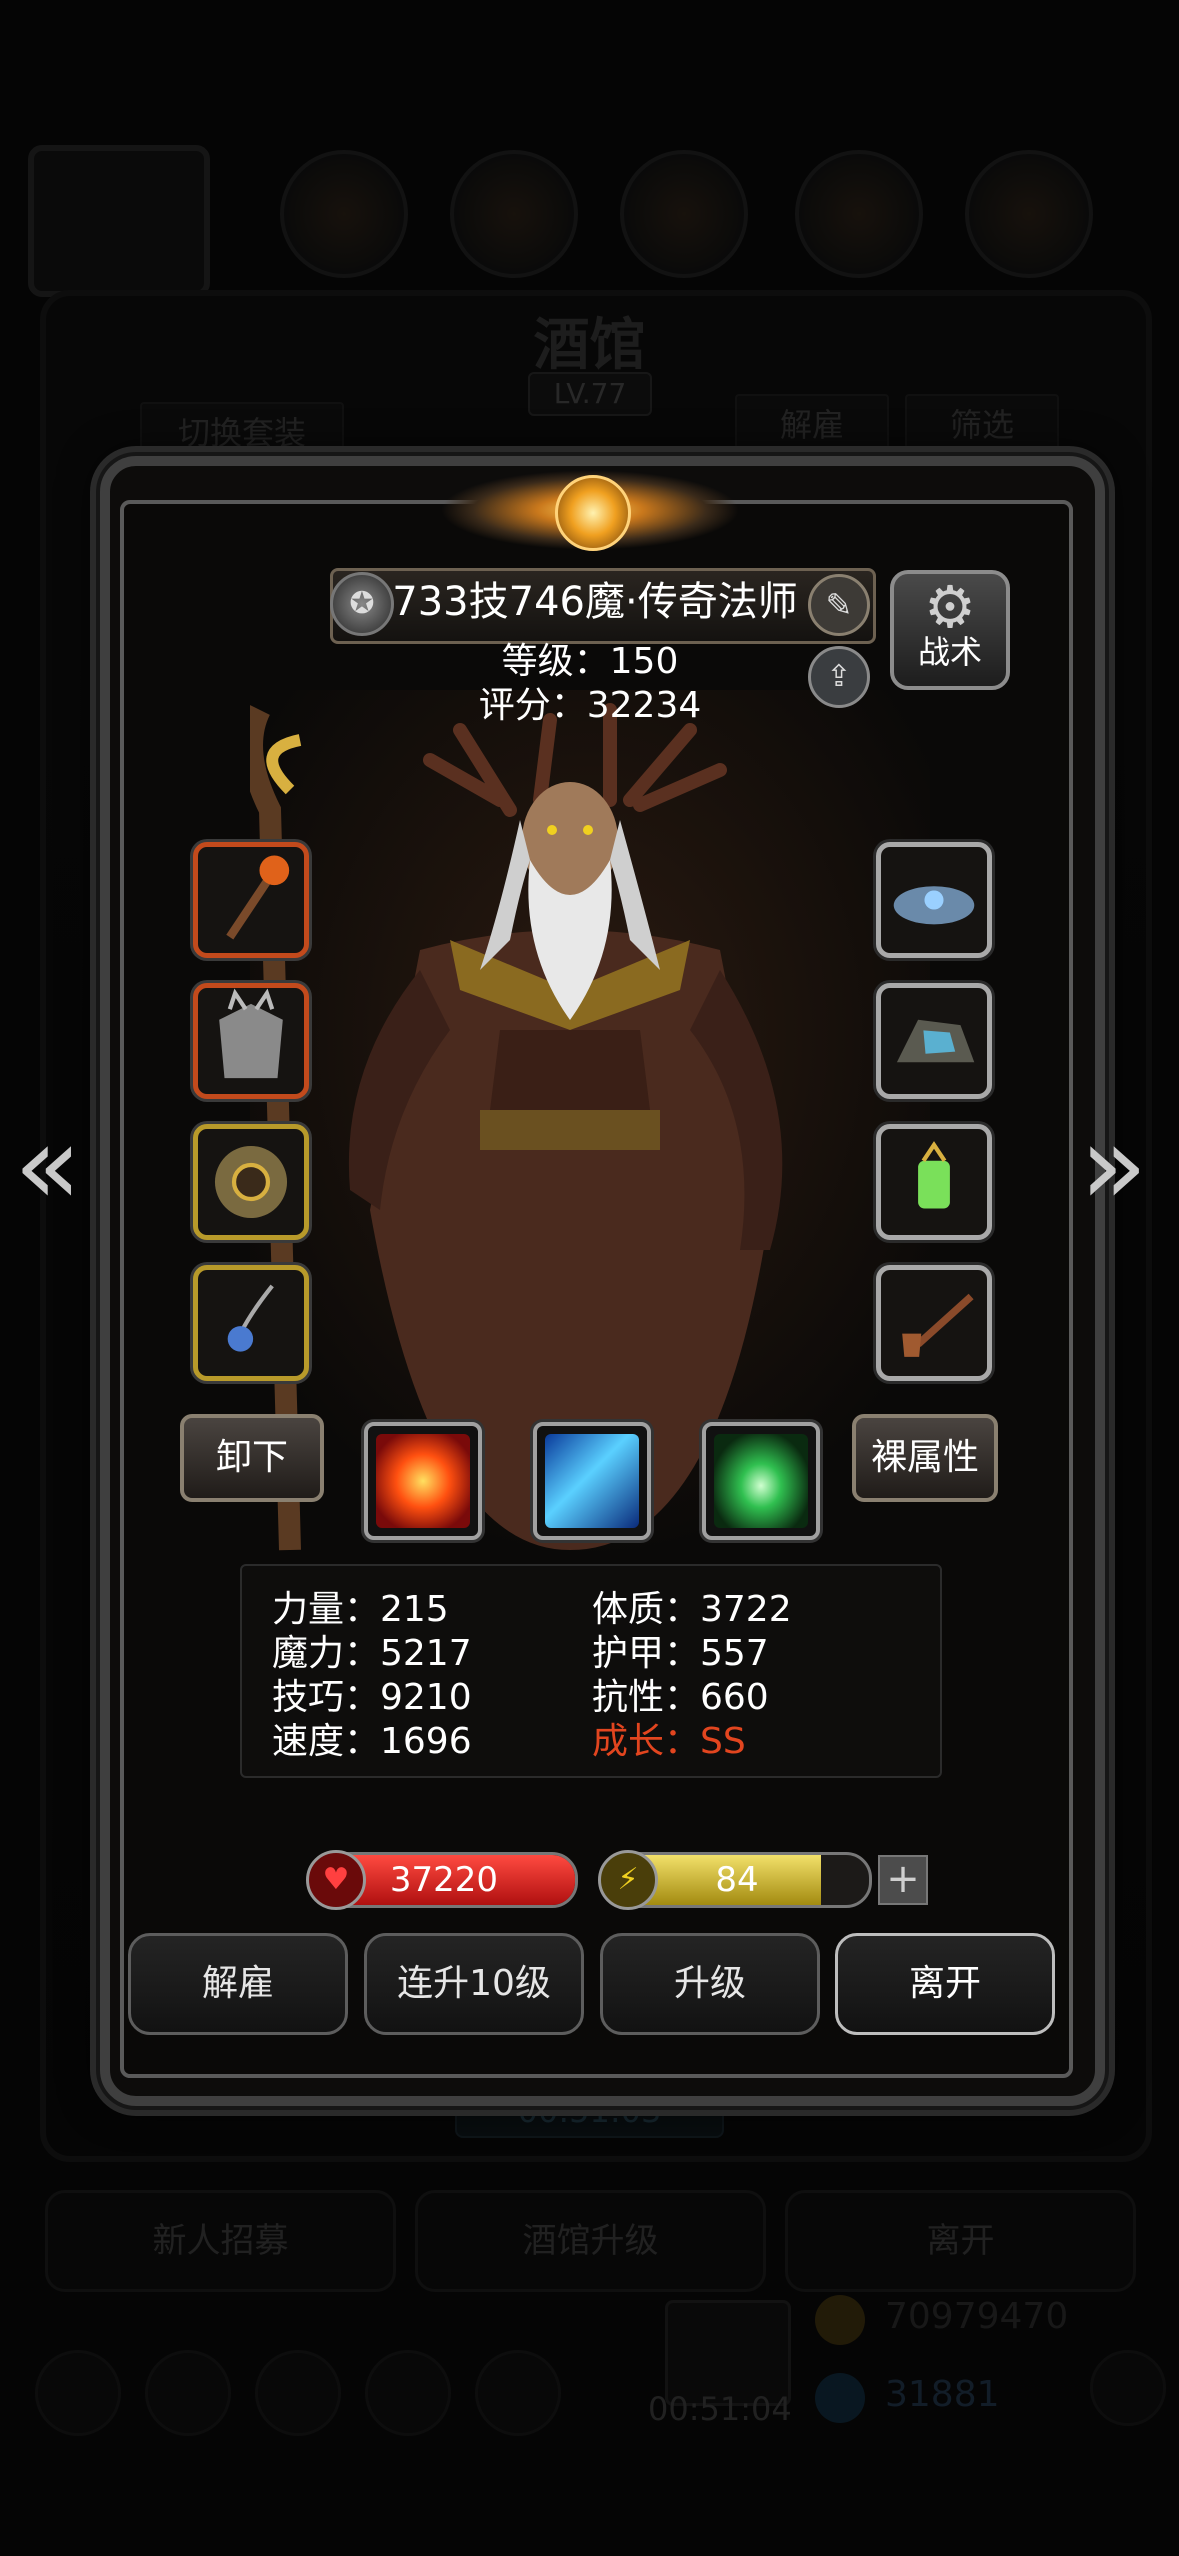  I want to click on tavern-level: LV.77, so click(590, 394).